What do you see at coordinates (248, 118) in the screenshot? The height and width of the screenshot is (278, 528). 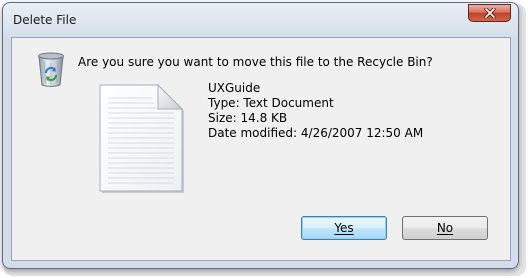 I see `file-size: Size: 14.8 KB` at bounding box center [248, 118].